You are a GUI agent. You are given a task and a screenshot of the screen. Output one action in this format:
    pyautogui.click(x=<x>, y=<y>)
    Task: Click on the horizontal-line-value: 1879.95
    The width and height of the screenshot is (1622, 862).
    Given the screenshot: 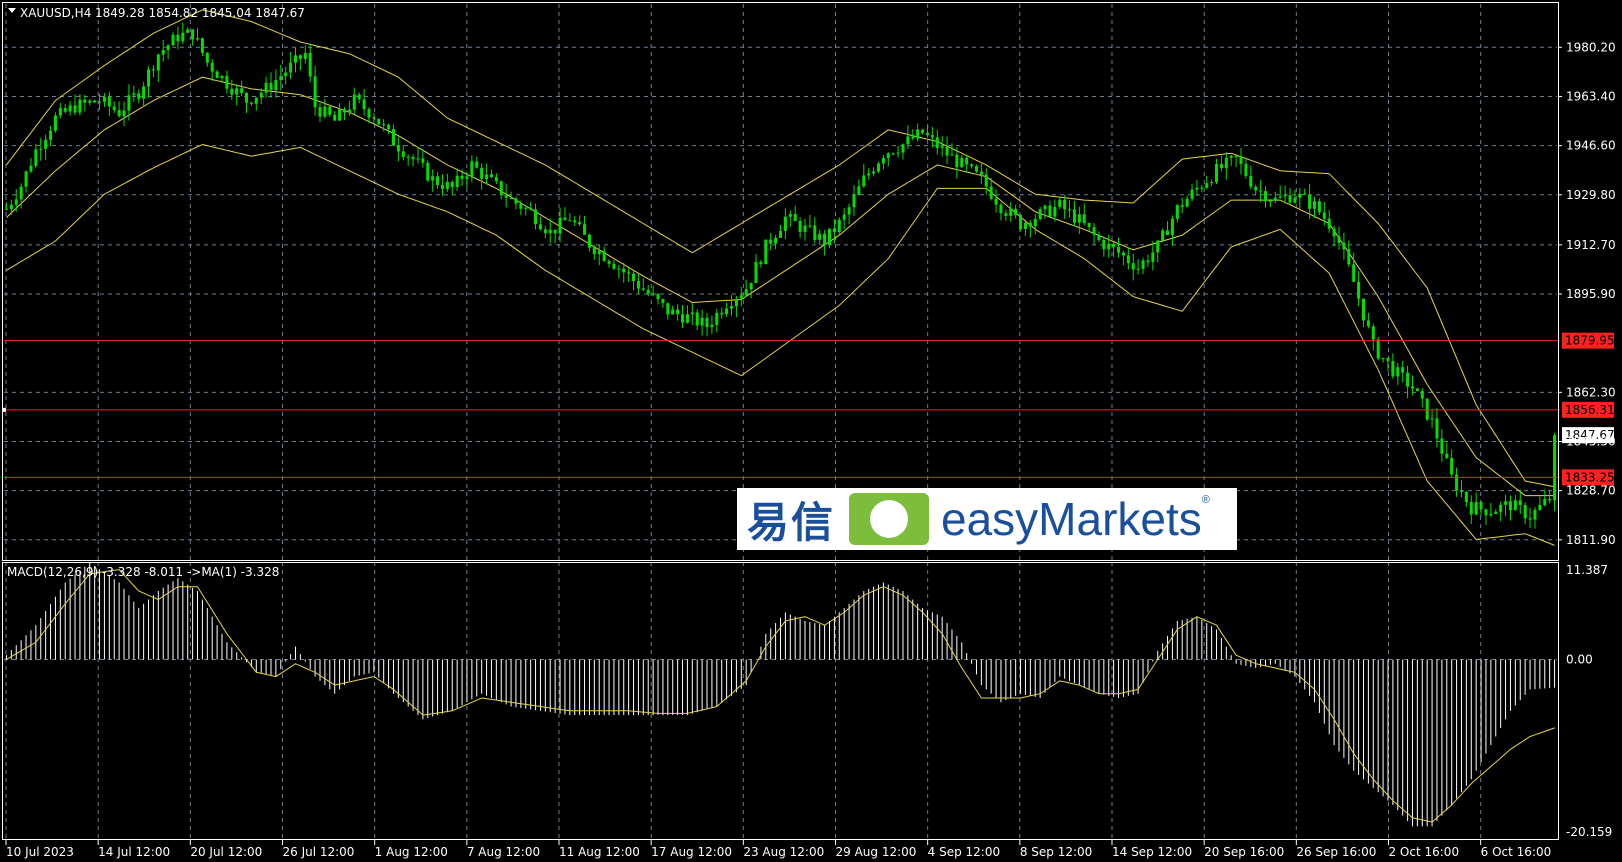 What is the action you would take?
    pyautogui.click(x=1590, y=341)
    